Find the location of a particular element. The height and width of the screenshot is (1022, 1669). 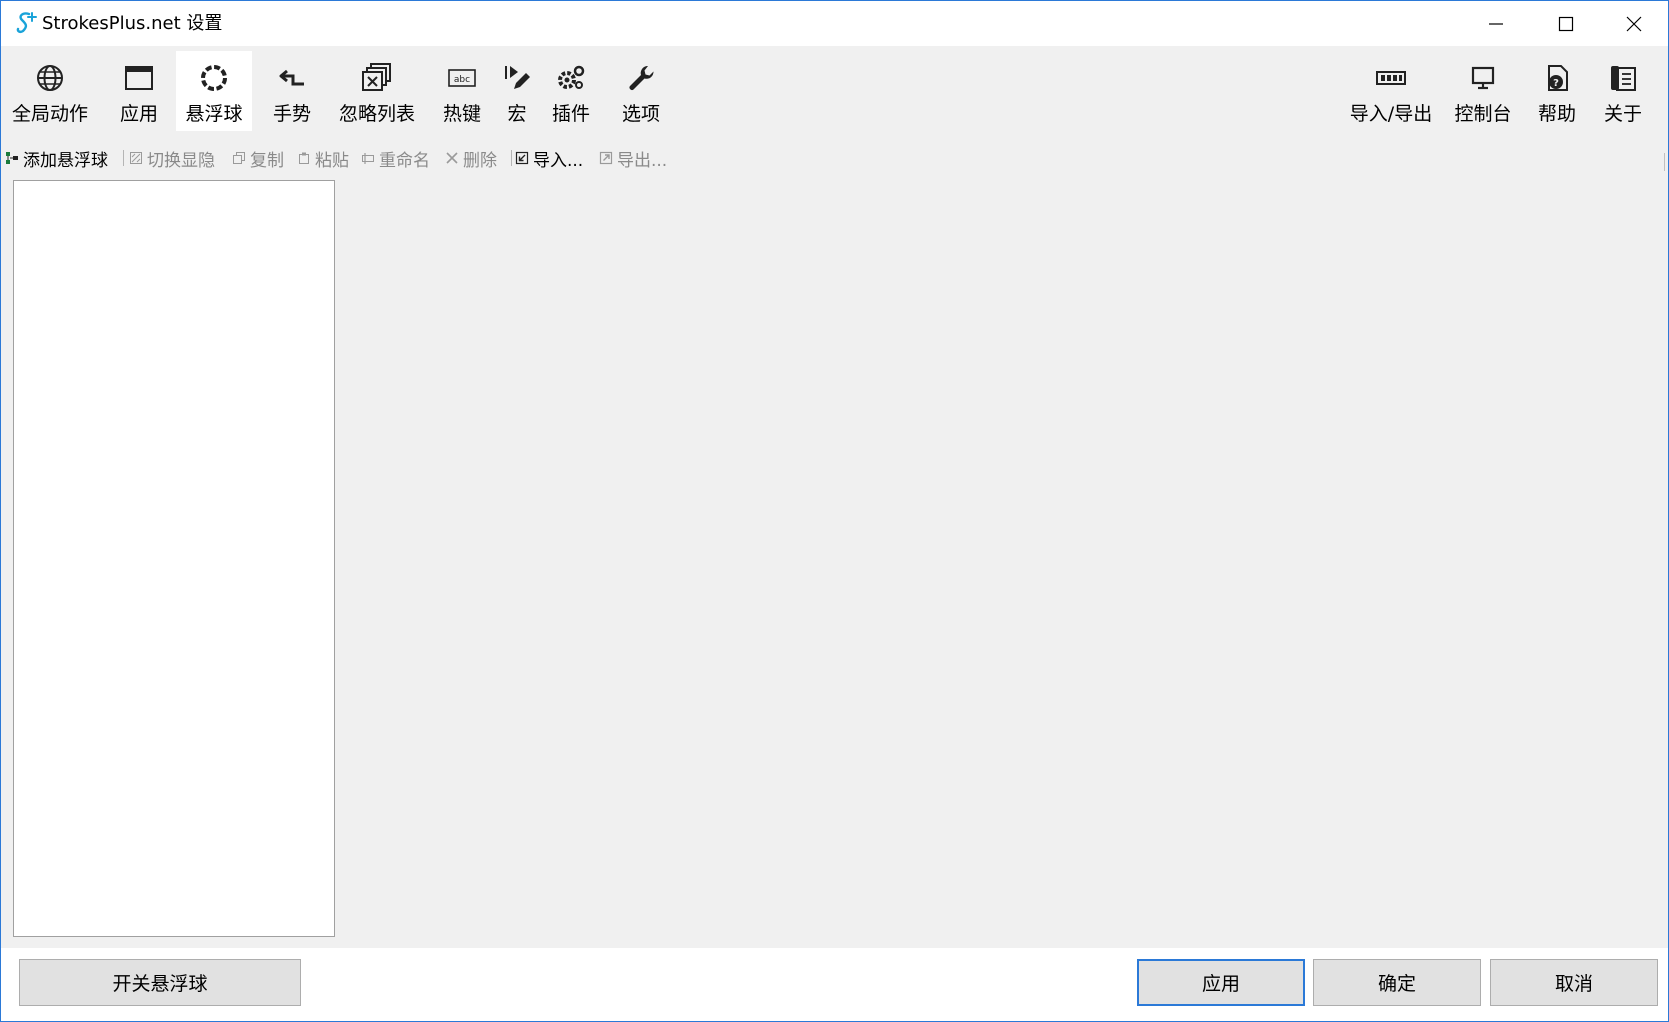

delete-x-icon is located at coordinates (452, 158).